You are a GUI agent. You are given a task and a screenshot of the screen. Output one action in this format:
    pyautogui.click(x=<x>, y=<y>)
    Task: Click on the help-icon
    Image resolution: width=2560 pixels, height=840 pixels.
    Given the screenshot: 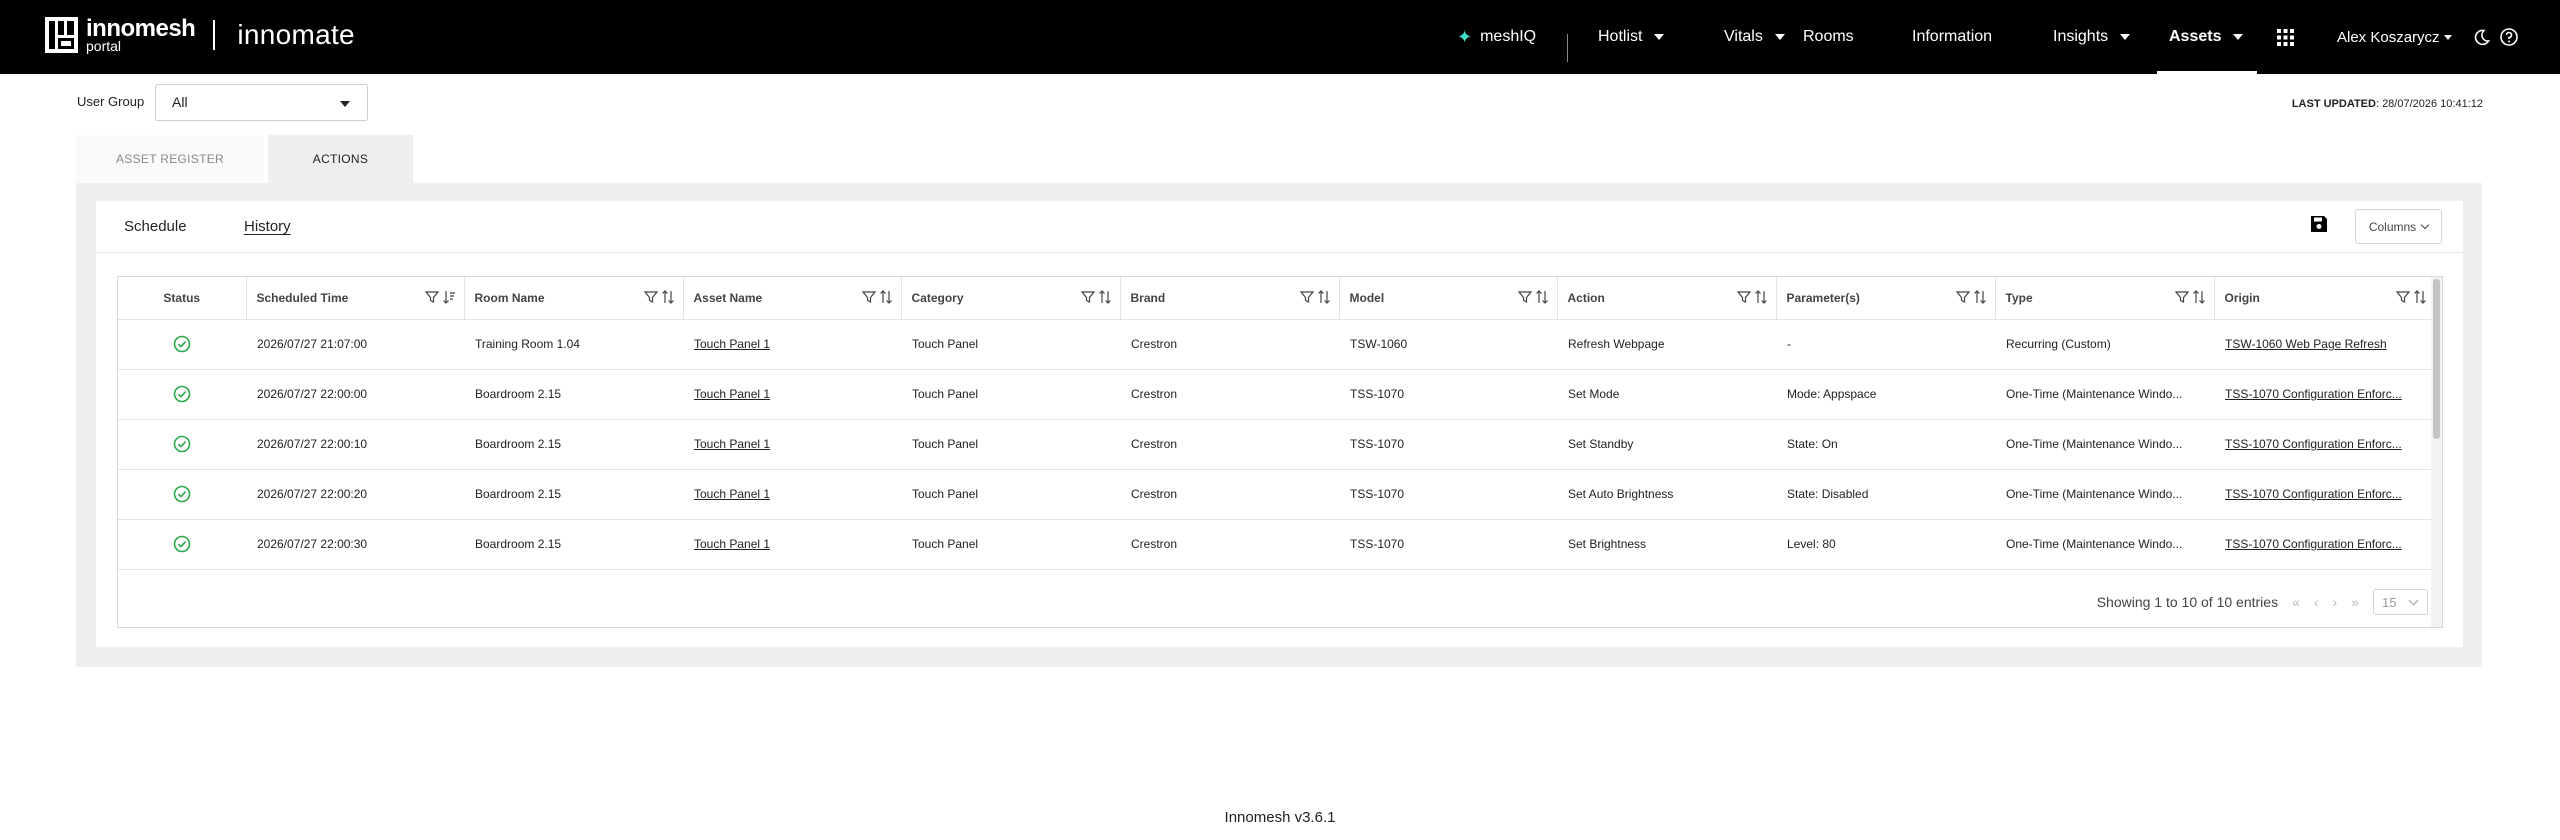 What is the action you would take?
    pyautogui.click(x=2509, y=37)
    